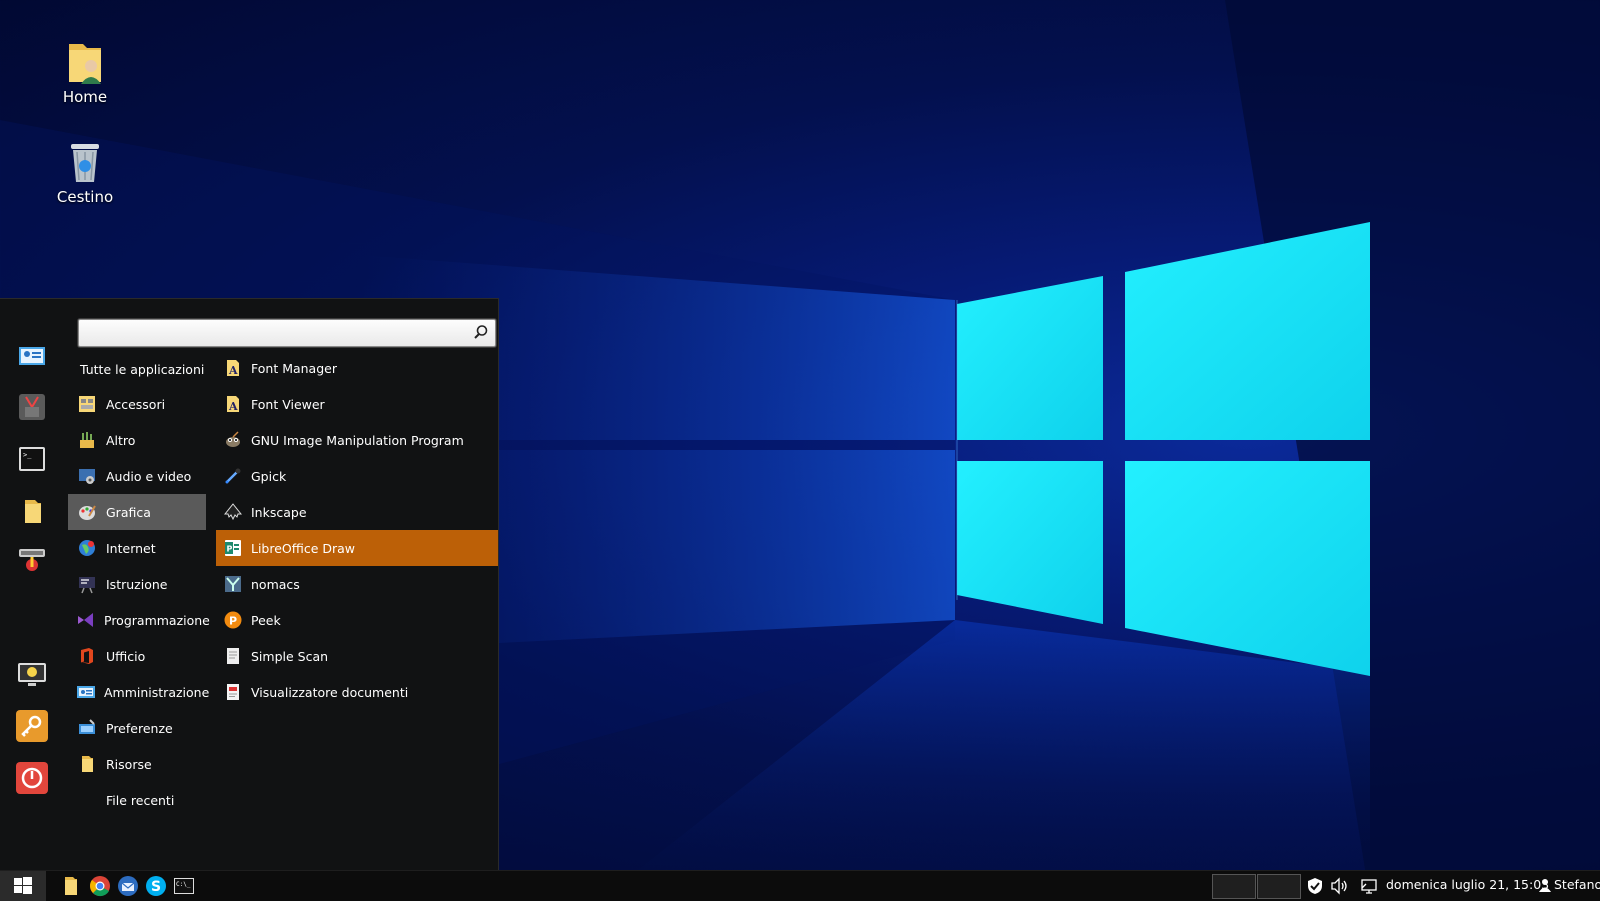 The image size is (1600, 901). What do you see at coordinates (87, 440) in the screenshot?
I see `other-icon` at bounding box center [87, 440].